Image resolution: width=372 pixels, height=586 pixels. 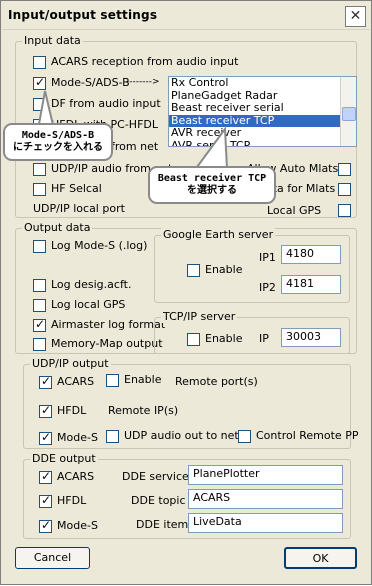 I want to click on from-net-label: from net, so click(x=135, y=146).